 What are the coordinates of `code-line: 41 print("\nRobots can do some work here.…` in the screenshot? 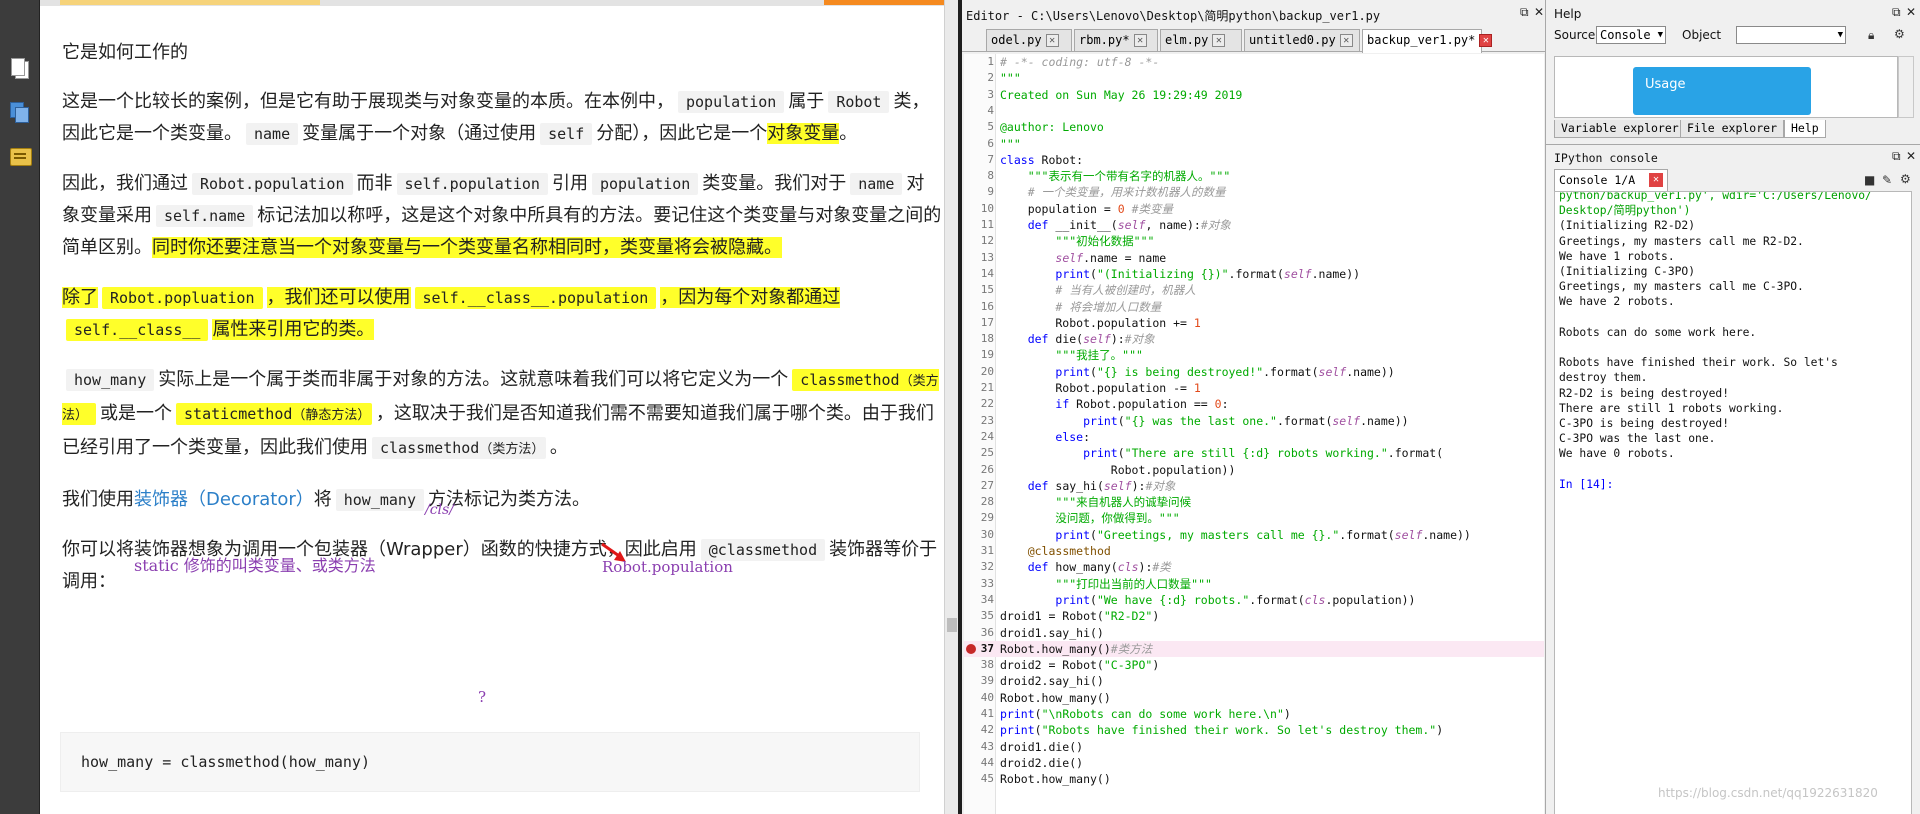 It's located at (1254, 714).